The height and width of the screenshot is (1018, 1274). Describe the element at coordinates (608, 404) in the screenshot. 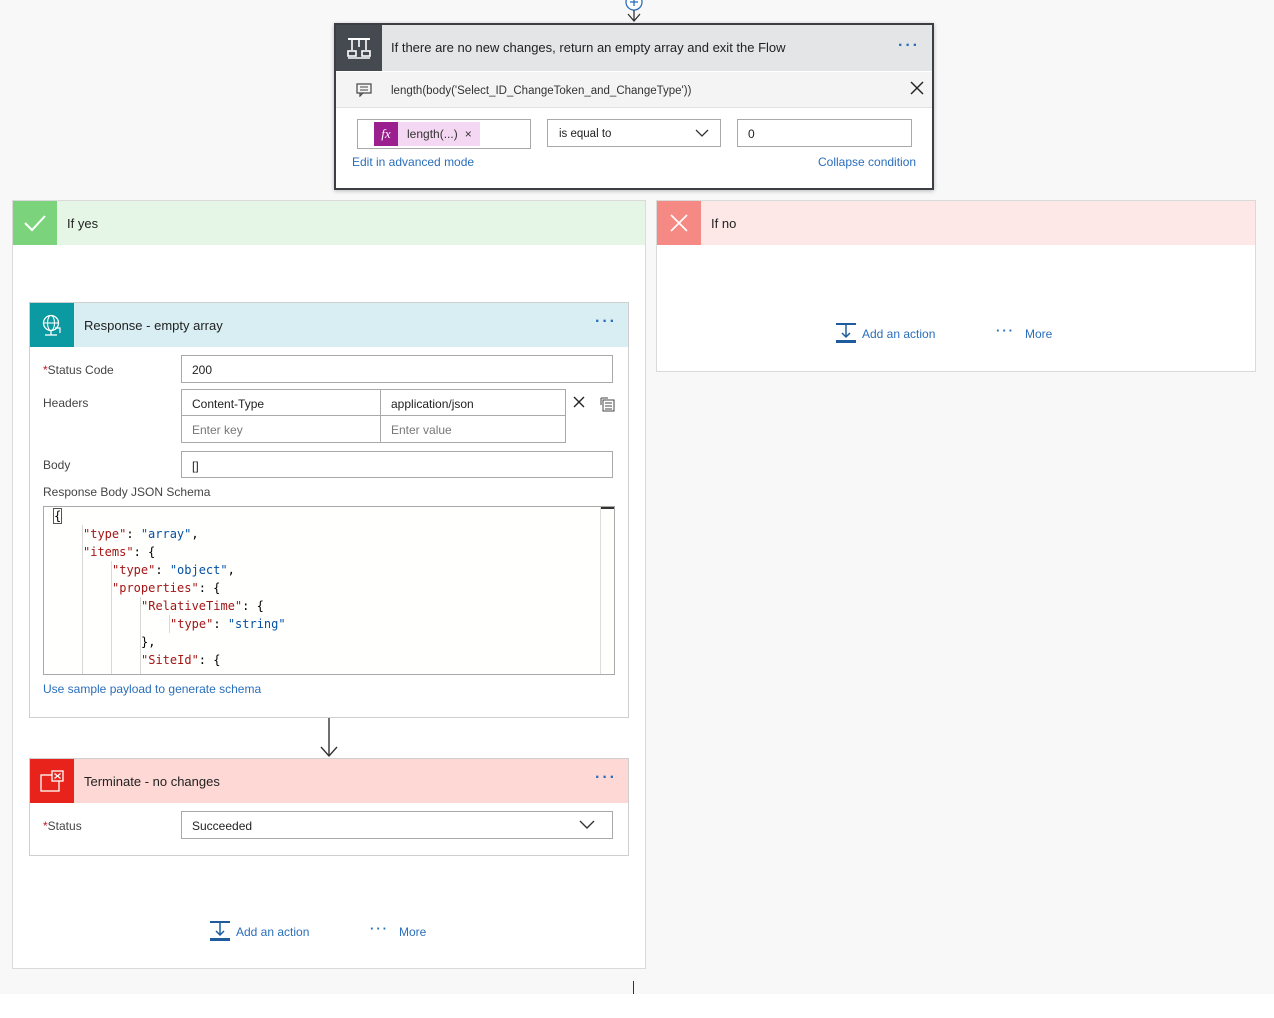

I see `switch-to-text-mode-icon` at that location.